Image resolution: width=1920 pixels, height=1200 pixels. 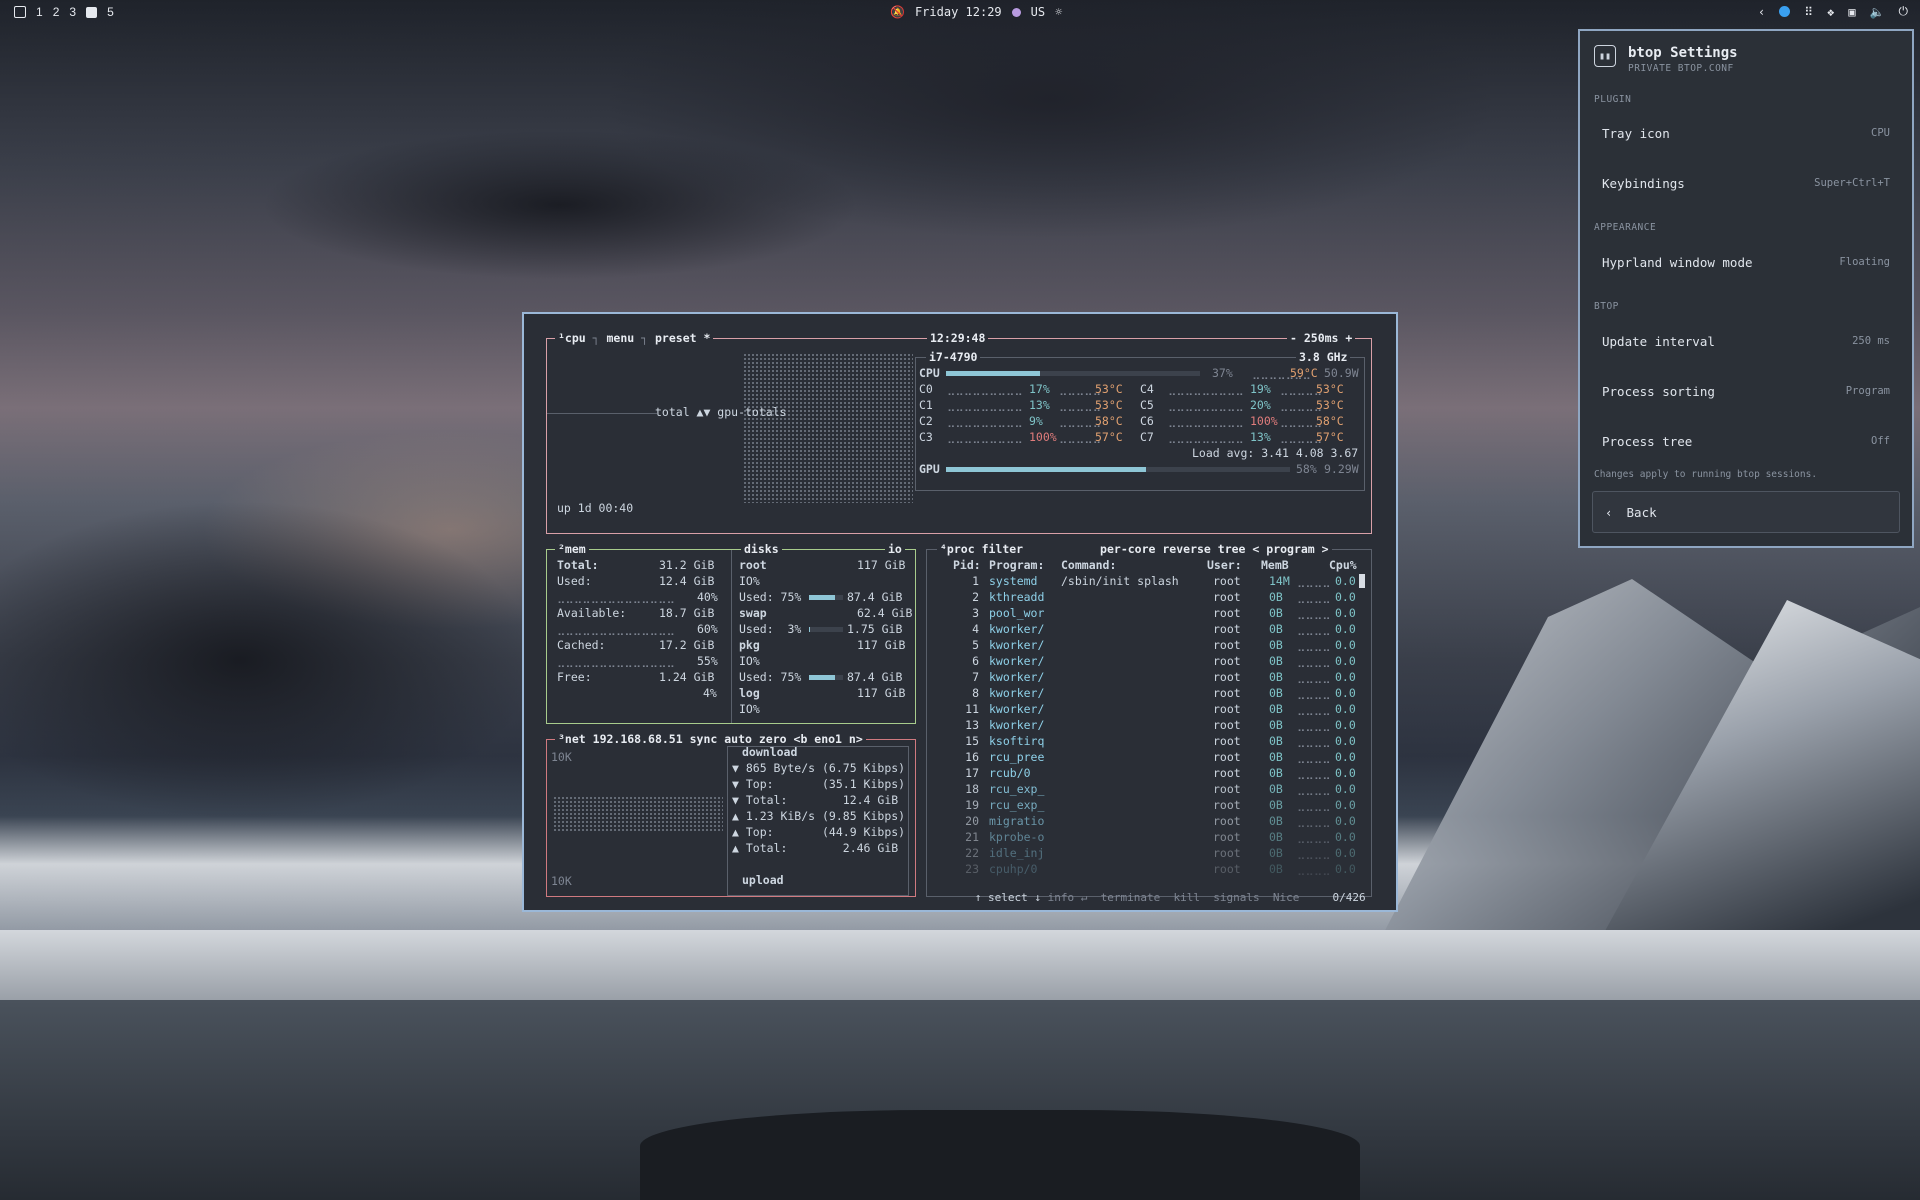 What do you see at coordinates (1039, 389) in the screenshot?
I see `core-pct: 17%` at bounding box center [1039, 389].